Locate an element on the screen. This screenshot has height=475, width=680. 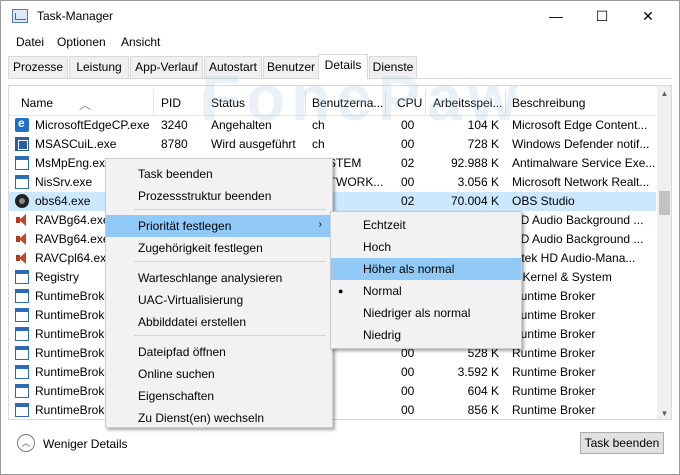
context-menu-item: Abbilddatei erstellen is located at coordinates (219, 322).